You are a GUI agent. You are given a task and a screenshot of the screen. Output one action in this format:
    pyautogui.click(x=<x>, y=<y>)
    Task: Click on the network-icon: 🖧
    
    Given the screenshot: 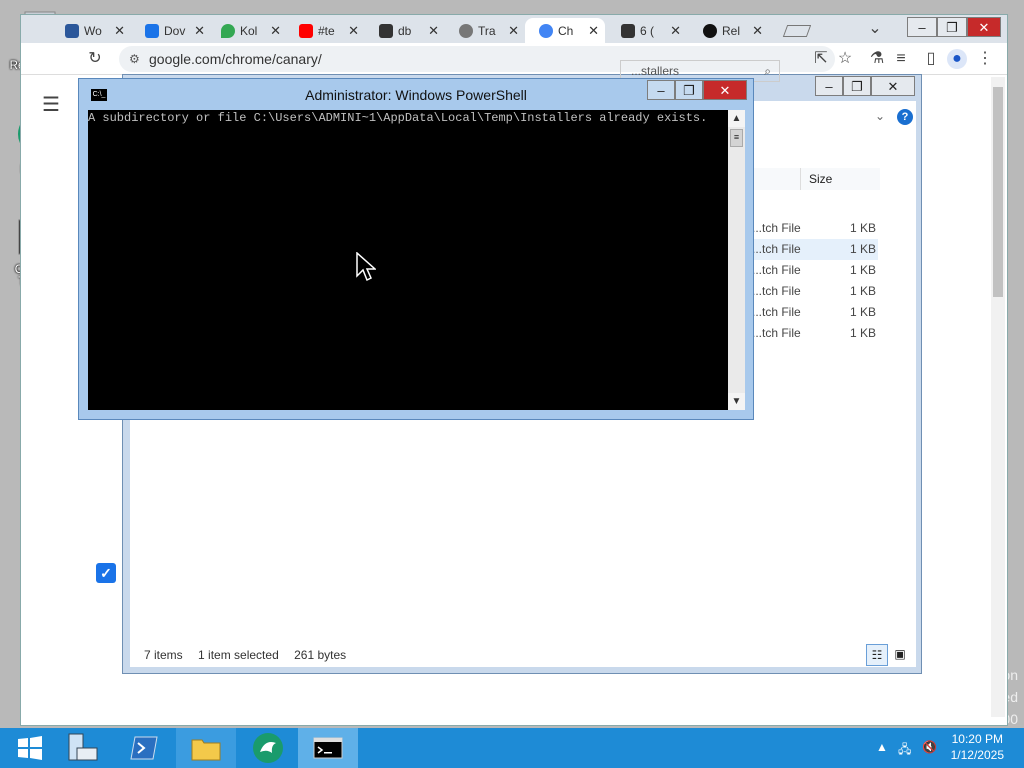 What is the action you would take?
    pyautogui.click(x=904, y=750)
    